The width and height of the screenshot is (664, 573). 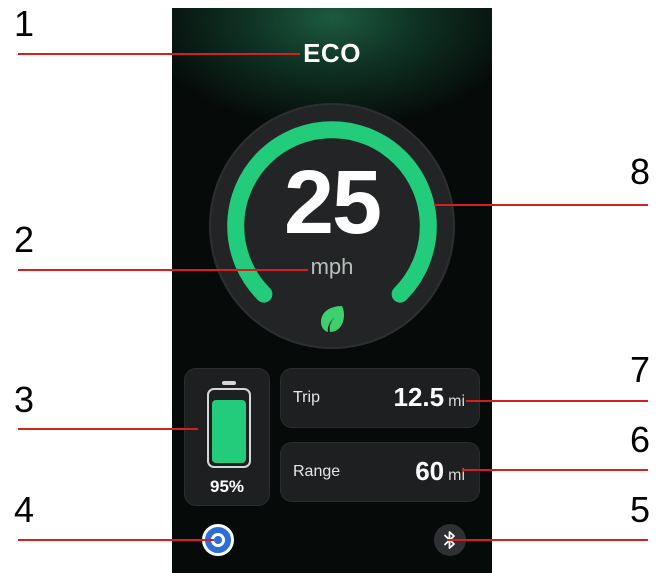 I want to click on trip-unit: mi, so click(x=456, y=401).